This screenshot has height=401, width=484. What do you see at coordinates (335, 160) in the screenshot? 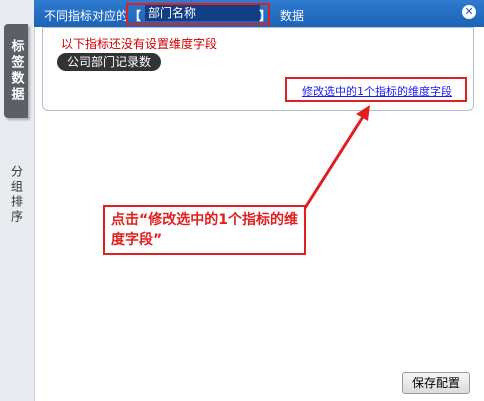
I see `arrow-line` at bounding box center [335, 160].